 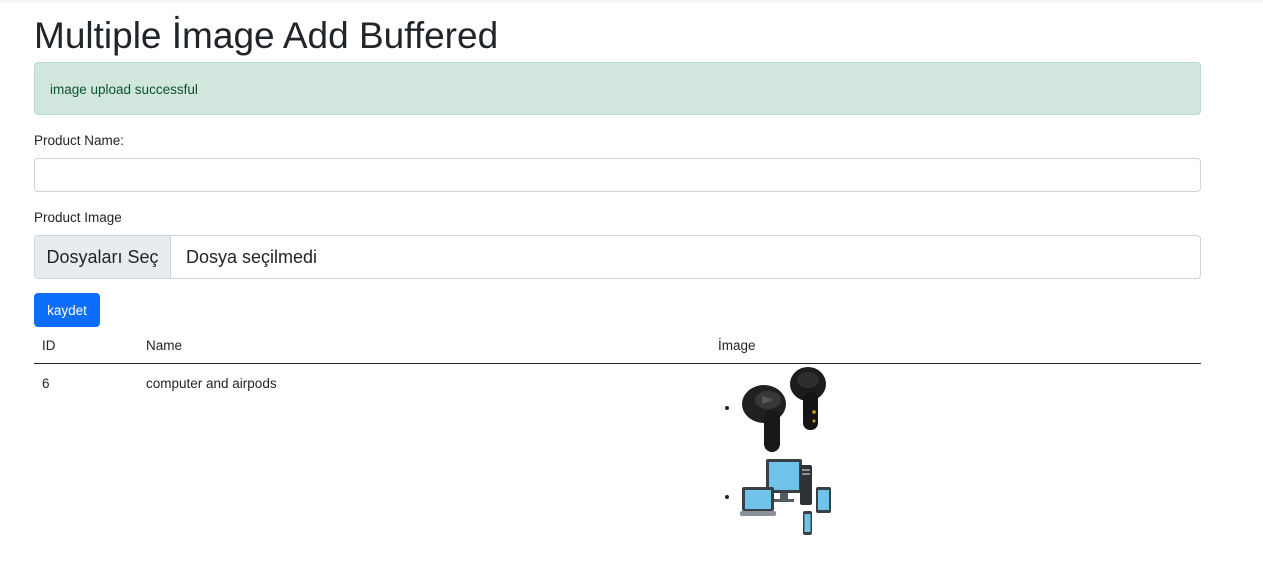 What do you see at coordinates (784, 409) in the screenshot?
I see `airpods-icon` at bounding box center [784, 409].